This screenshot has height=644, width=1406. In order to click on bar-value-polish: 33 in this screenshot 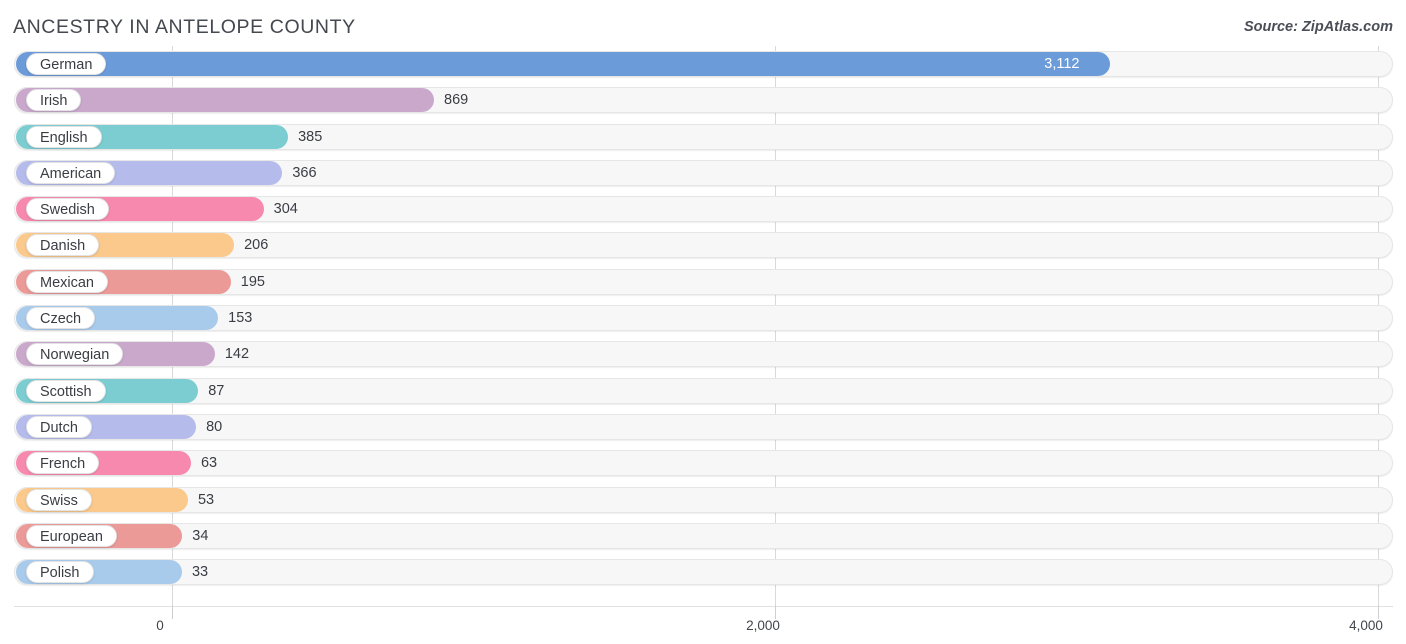, I will do `click(200, 572)`.